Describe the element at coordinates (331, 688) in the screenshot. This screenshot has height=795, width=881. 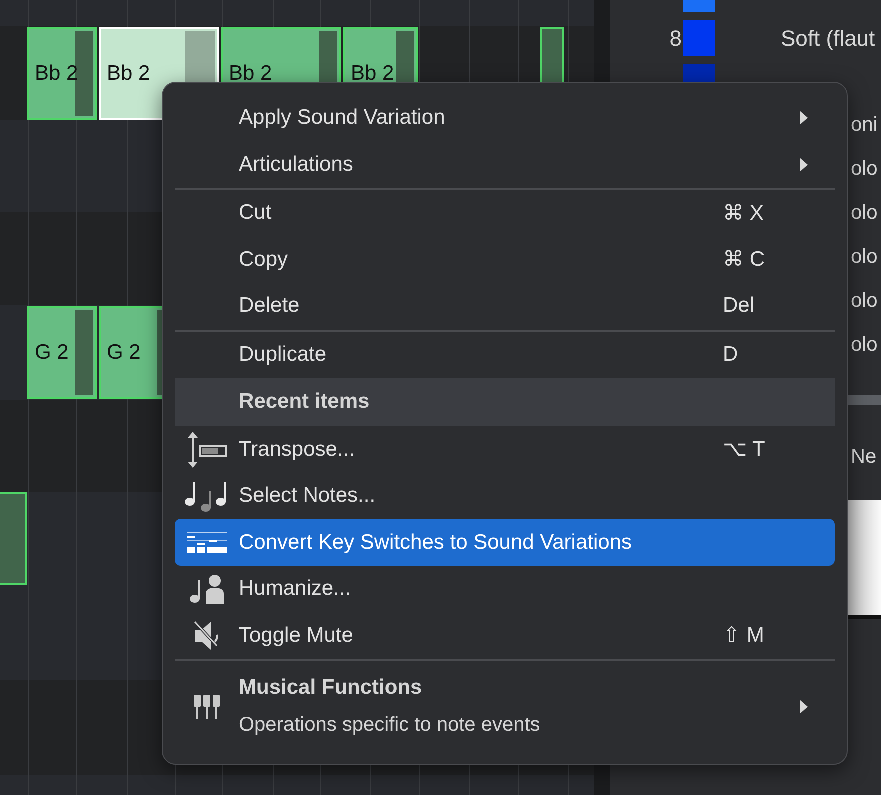
I see `group-title: Musical Functions` at that location.